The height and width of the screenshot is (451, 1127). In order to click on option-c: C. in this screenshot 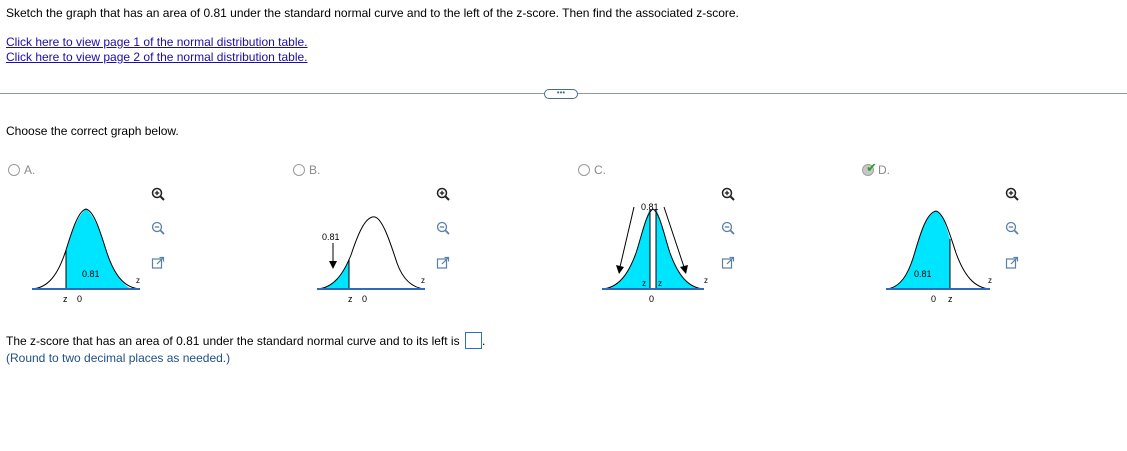, I will do `click(592, 170)`.